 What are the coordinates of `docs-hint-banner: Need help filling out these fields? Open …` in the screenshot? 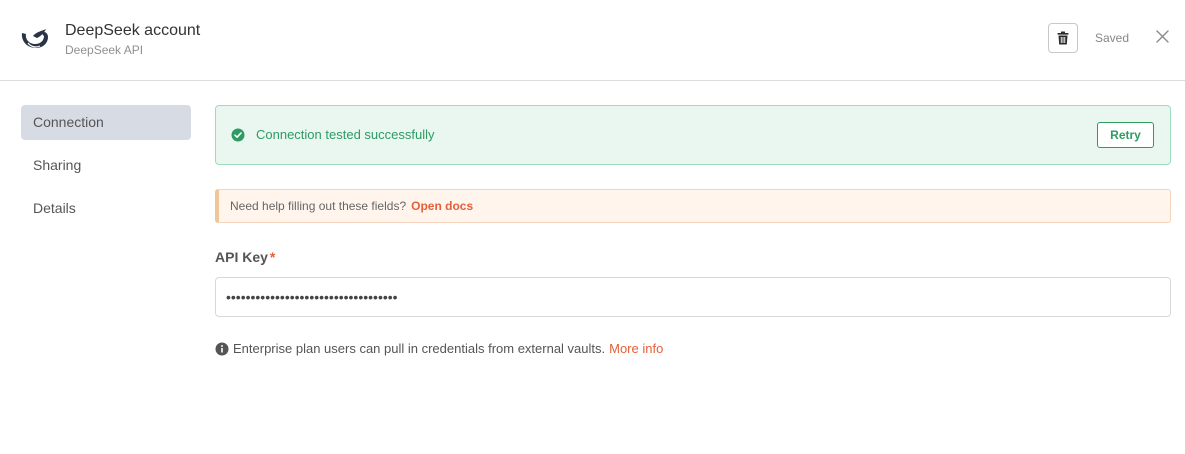 It's located at (693, 206).